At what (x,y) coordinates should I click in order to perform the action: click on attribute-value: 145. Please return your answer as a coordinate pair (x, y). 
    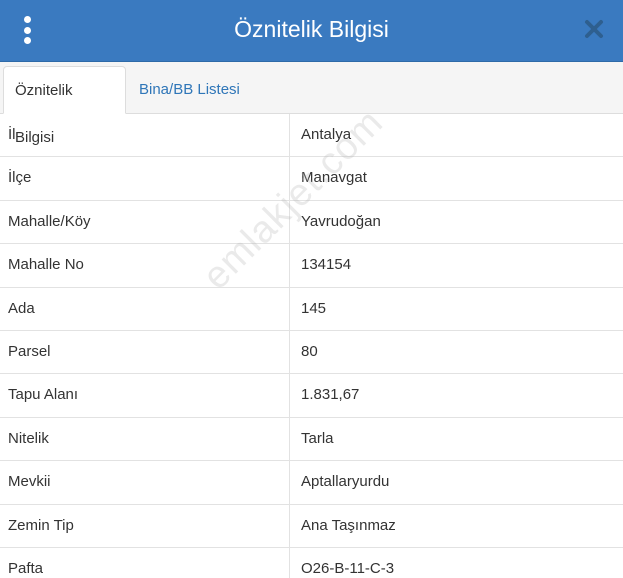
    Looking at the image, I should click on (314, 308).